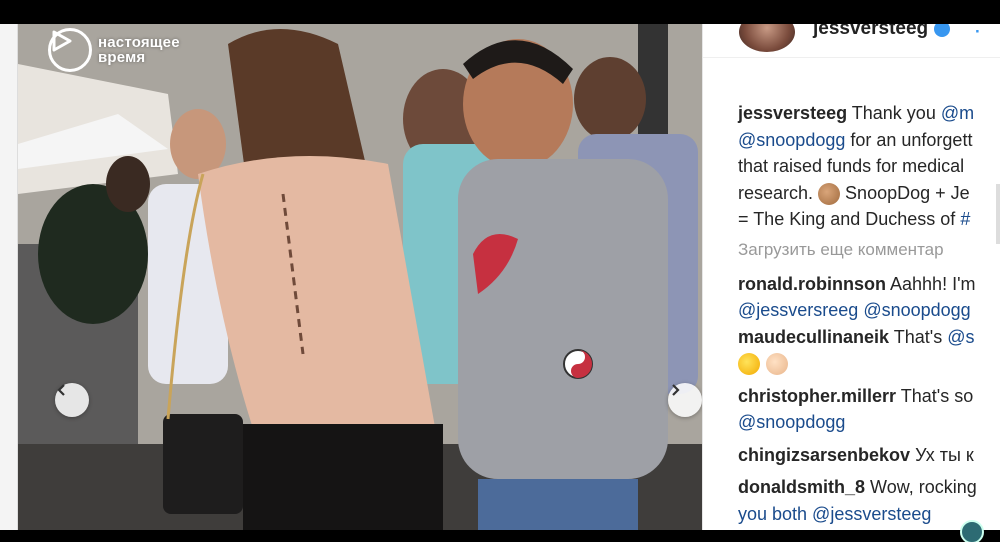  What do you see at coordinates (500, 536) in the screenshot?
I see `letterbox-bottom` at bounding box center [500, 536].